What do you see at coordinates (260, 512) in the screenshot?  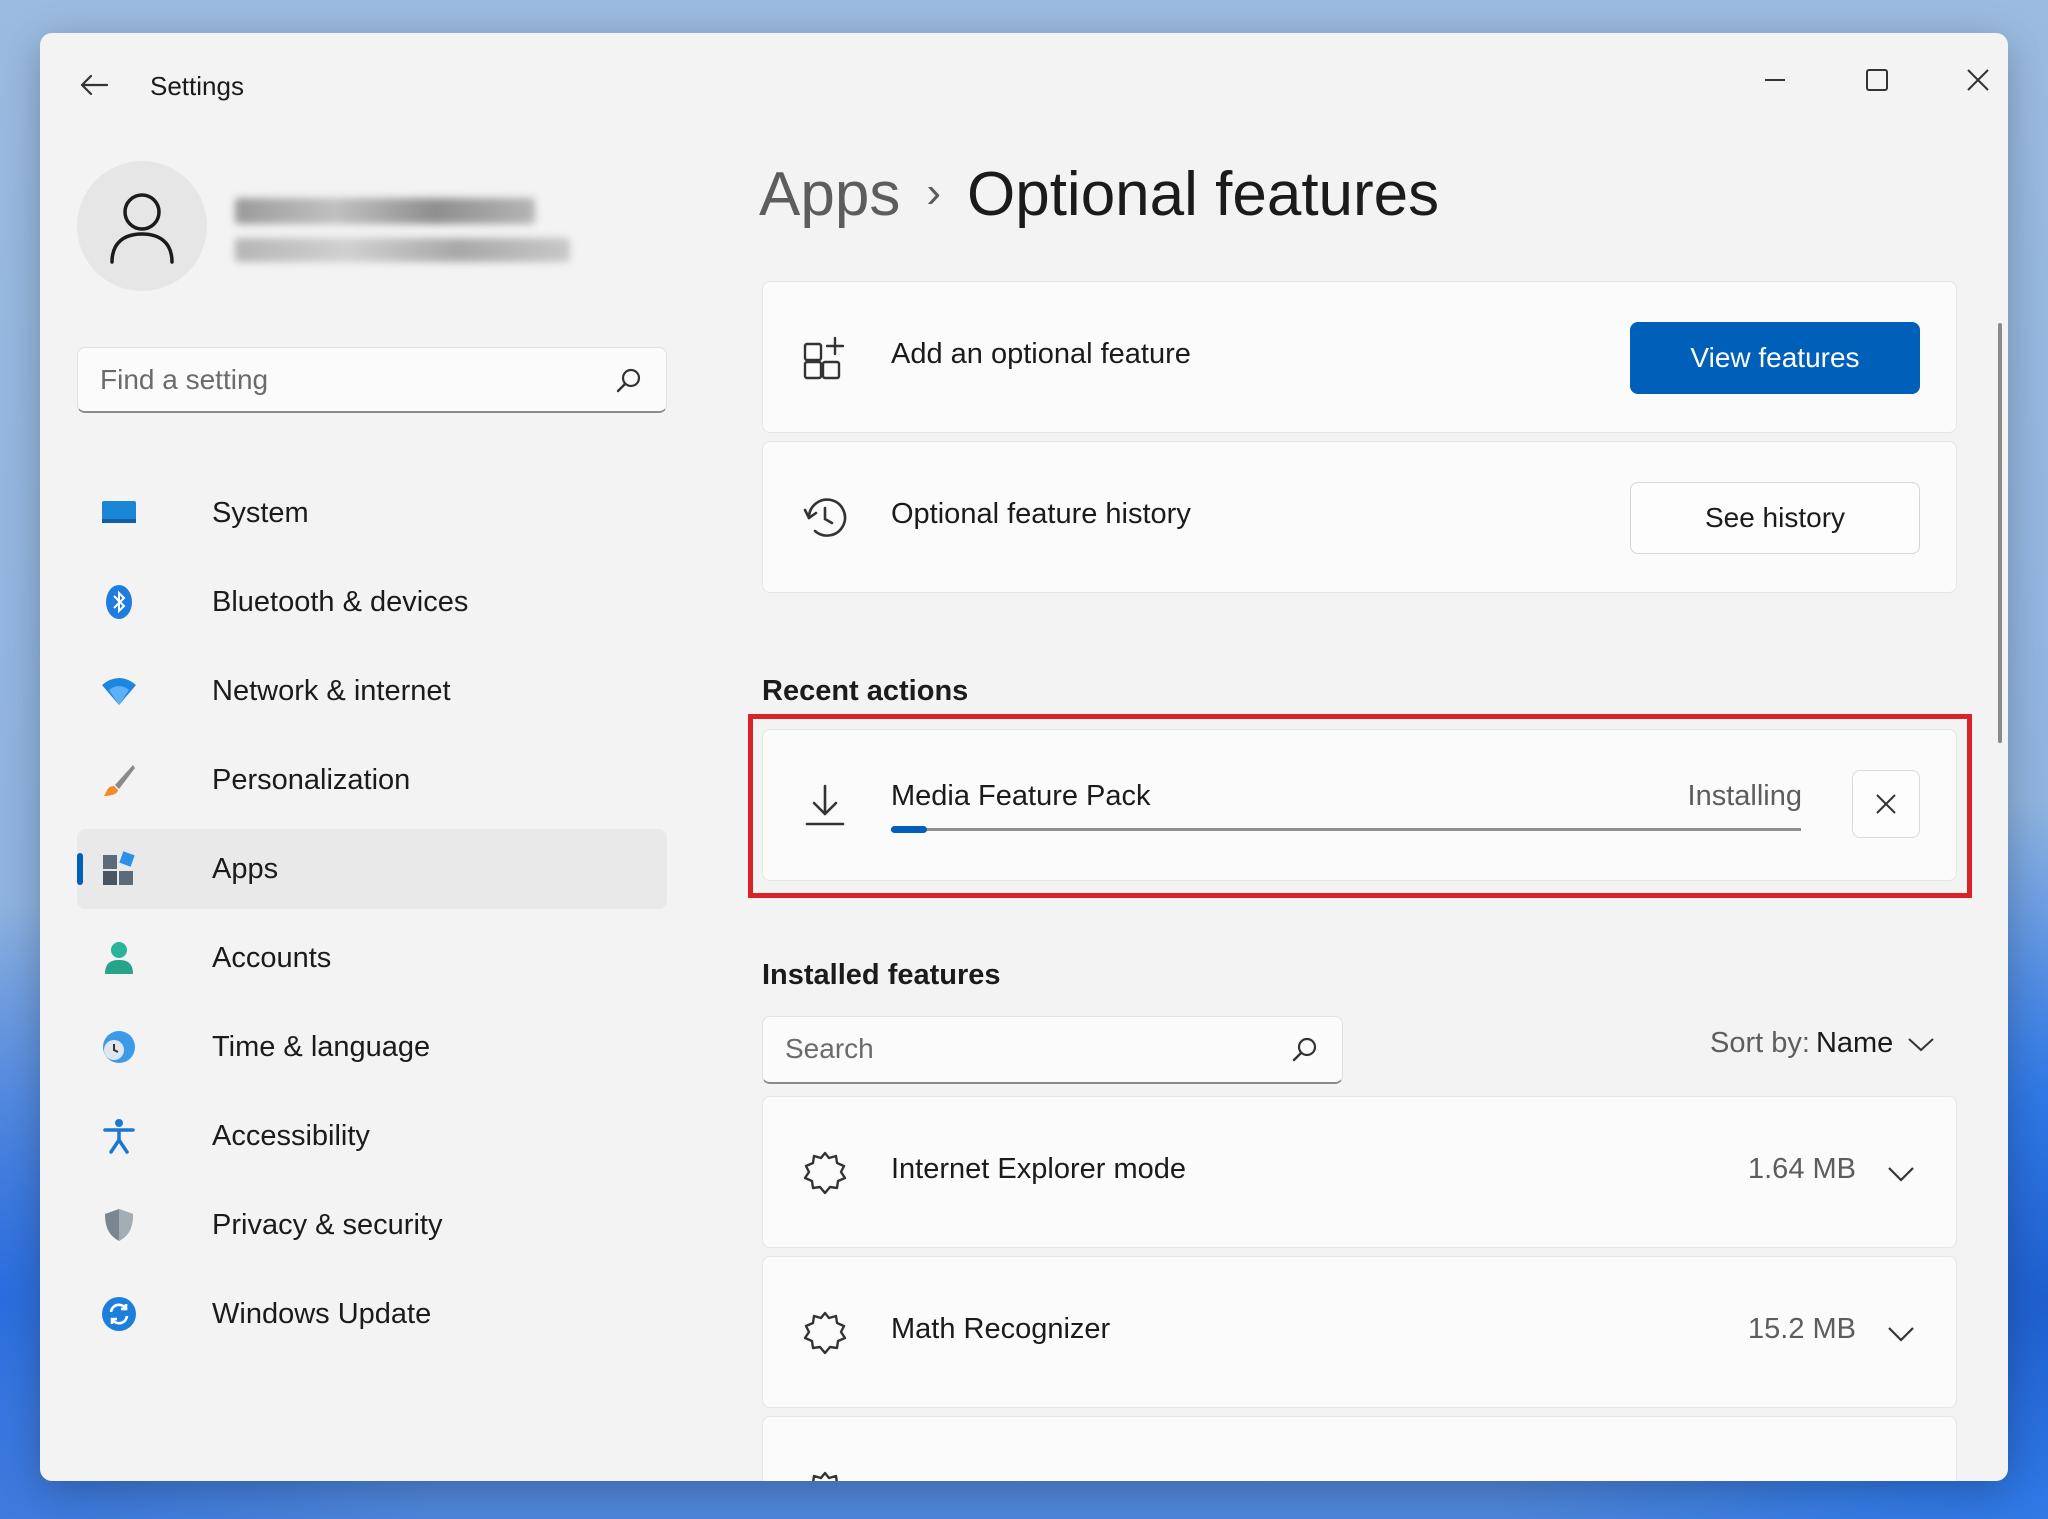 I see `sidebar-item-label: System` at bounding box center [260, 512].